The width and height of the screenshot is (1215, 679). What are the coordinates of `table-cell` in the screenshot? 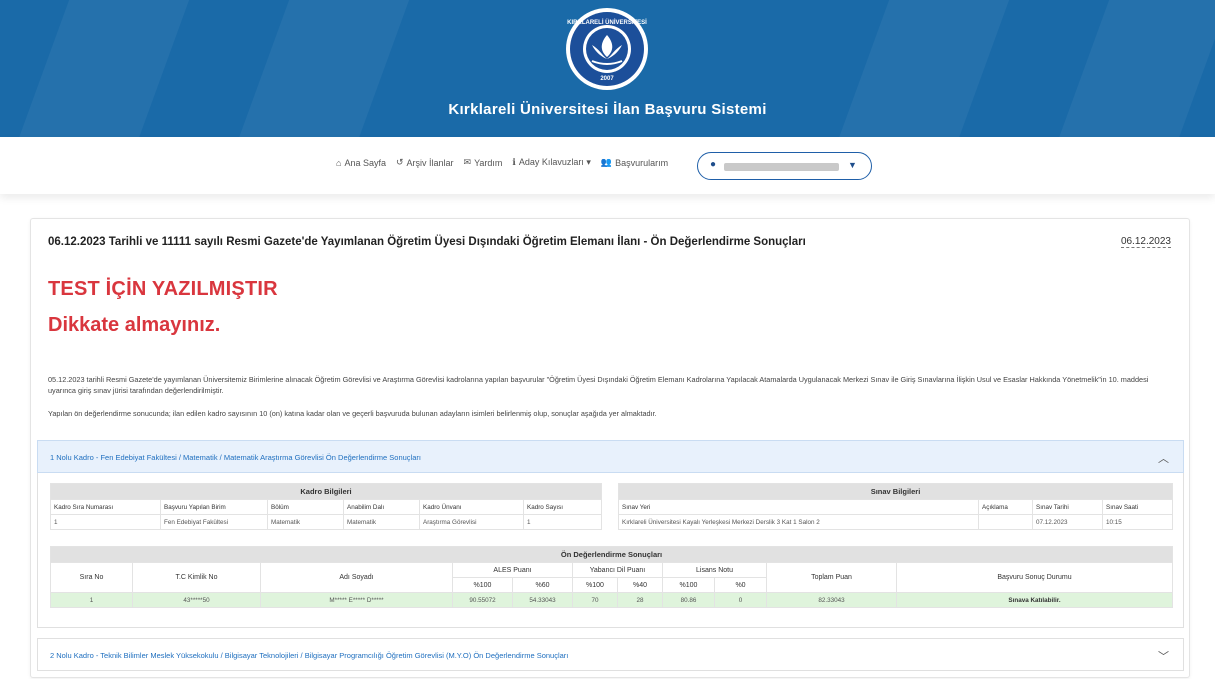 It's located at (1005, 522).